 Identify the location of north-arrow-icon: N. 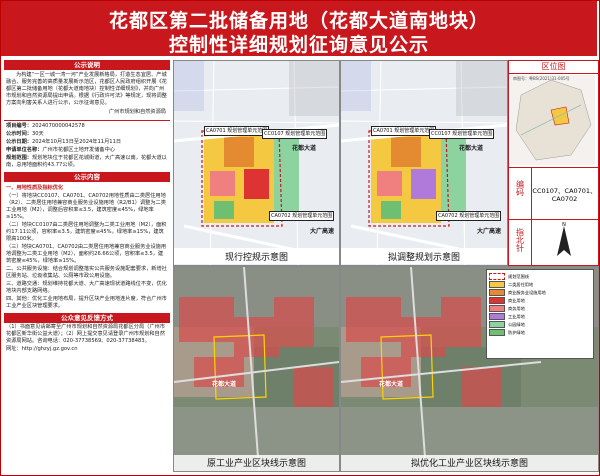
(564, 239).